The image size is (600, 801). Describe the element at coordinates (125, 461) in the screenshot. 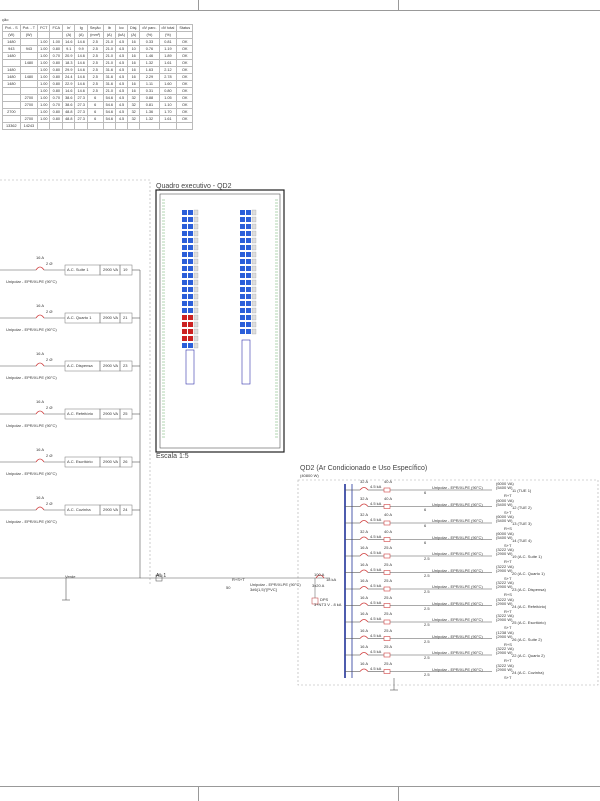

I see `circuit-number: 26` at that location.